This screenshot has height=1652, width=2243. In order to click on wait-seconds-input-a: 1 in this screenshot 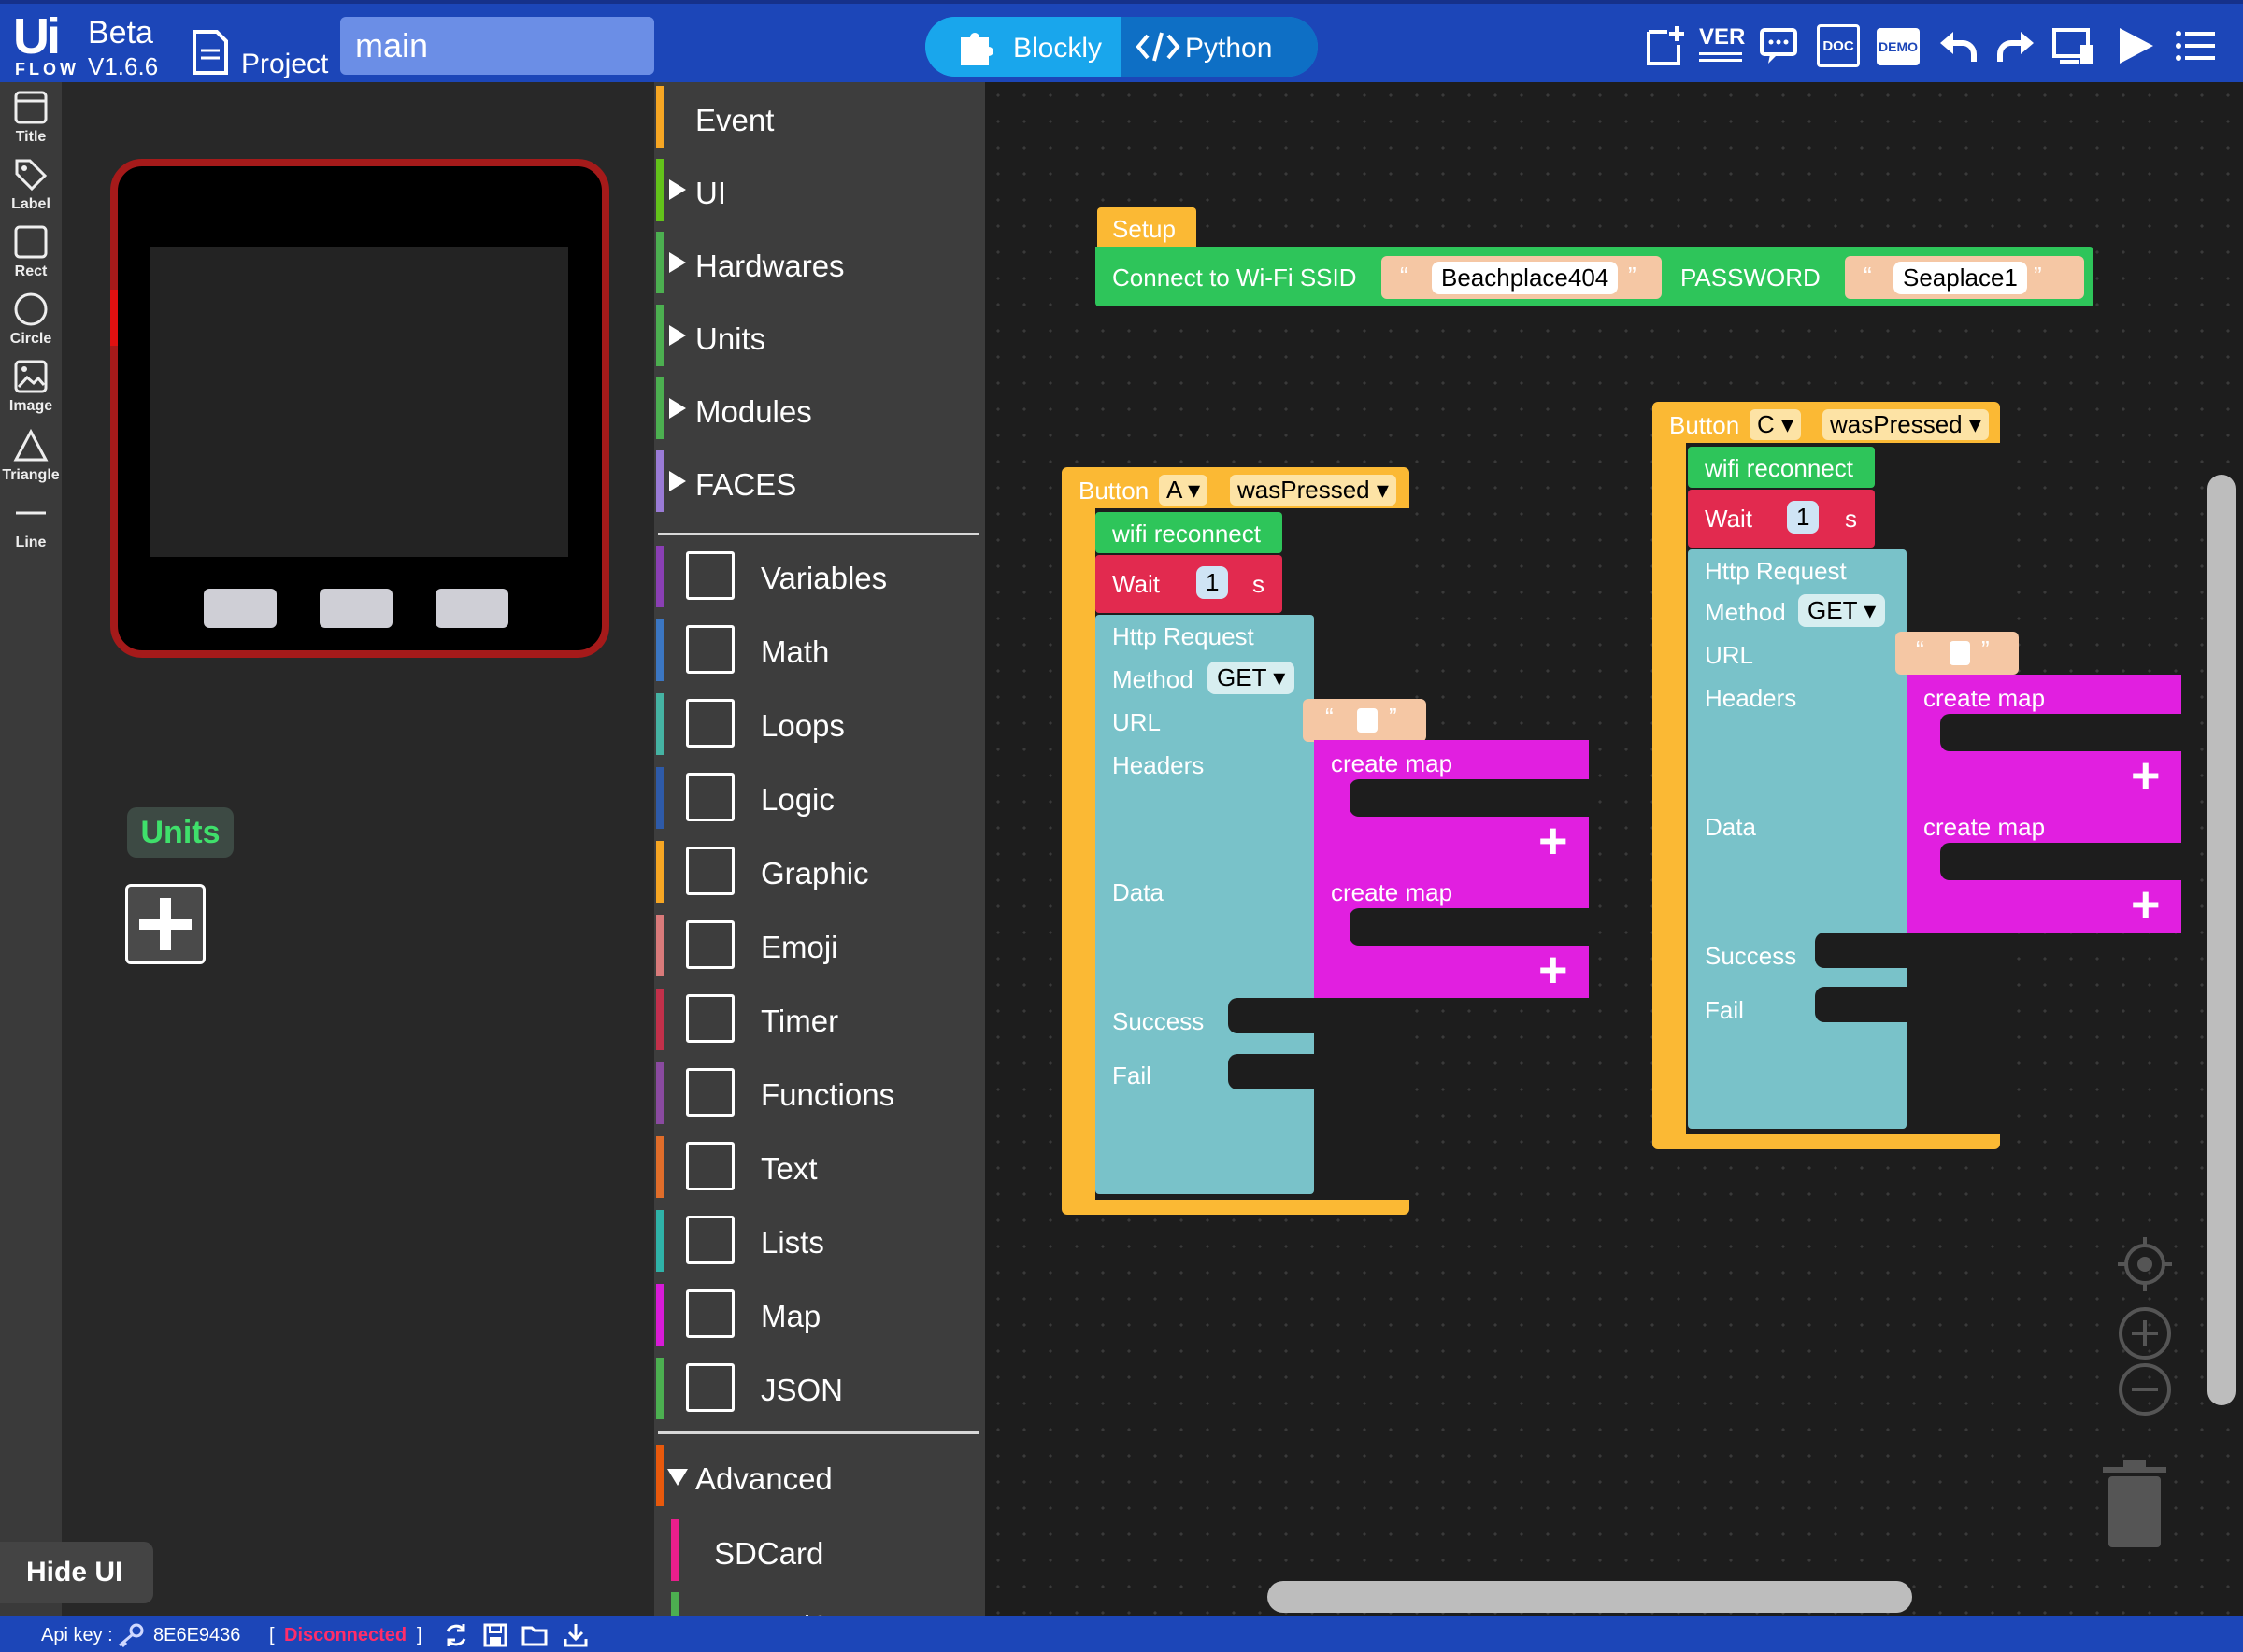, I will do `click(1212, 582)`.